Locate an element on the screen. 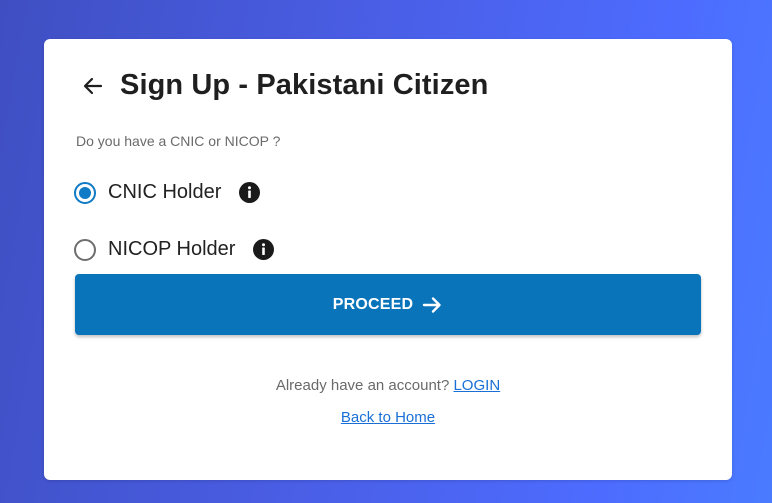  radio-selected-dot is located at coordinates (85, 192).